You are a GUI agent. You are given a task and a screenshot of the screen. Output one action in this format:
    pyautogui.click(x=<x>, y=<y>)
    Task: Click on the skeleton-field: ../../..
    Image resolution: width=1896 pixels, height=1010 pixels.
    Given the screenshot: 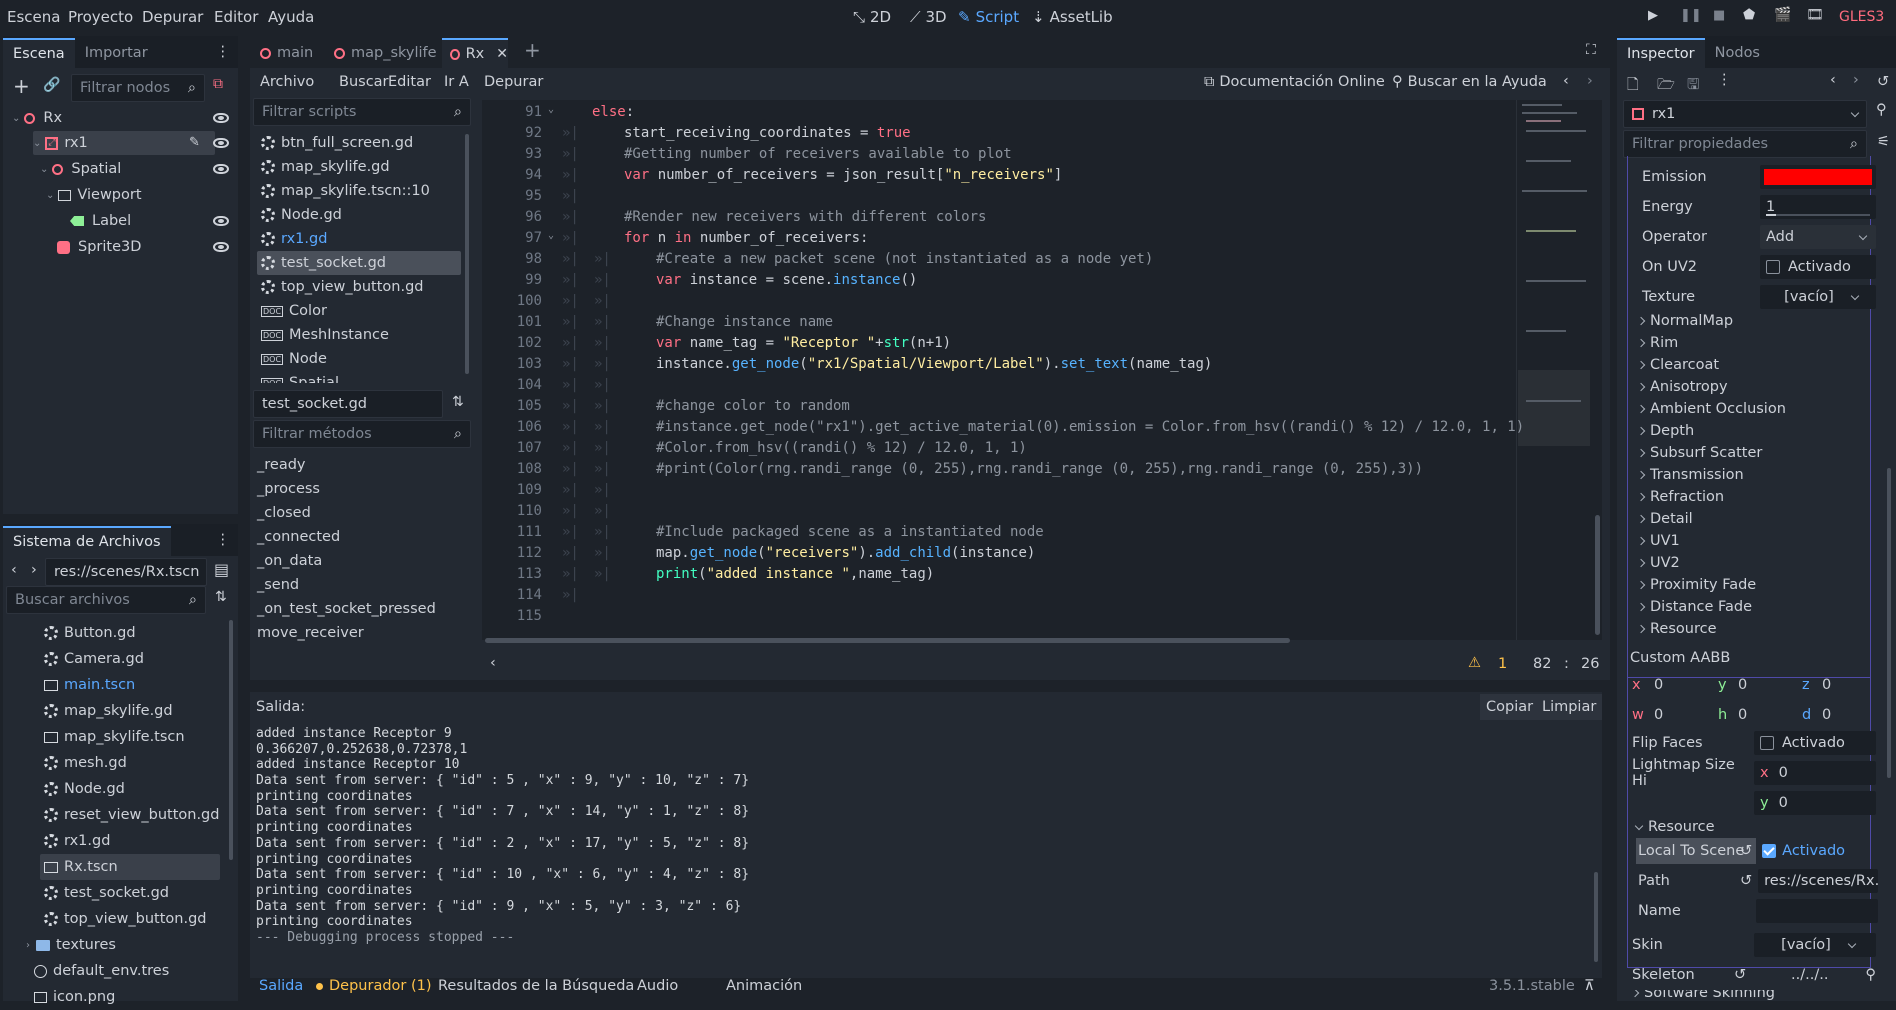 What is the action you would take?
    pyautogui.click(x=1806, y=975)
    